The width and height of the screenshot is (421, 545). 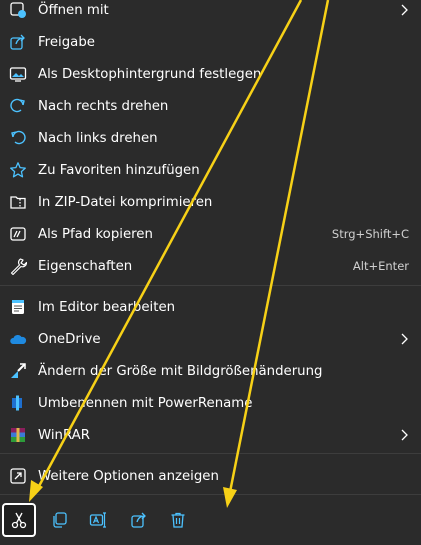 What do you see at coordinates (18, 202) in the screenshot?
I see `zip-icon` at bounding box center [18, 202].